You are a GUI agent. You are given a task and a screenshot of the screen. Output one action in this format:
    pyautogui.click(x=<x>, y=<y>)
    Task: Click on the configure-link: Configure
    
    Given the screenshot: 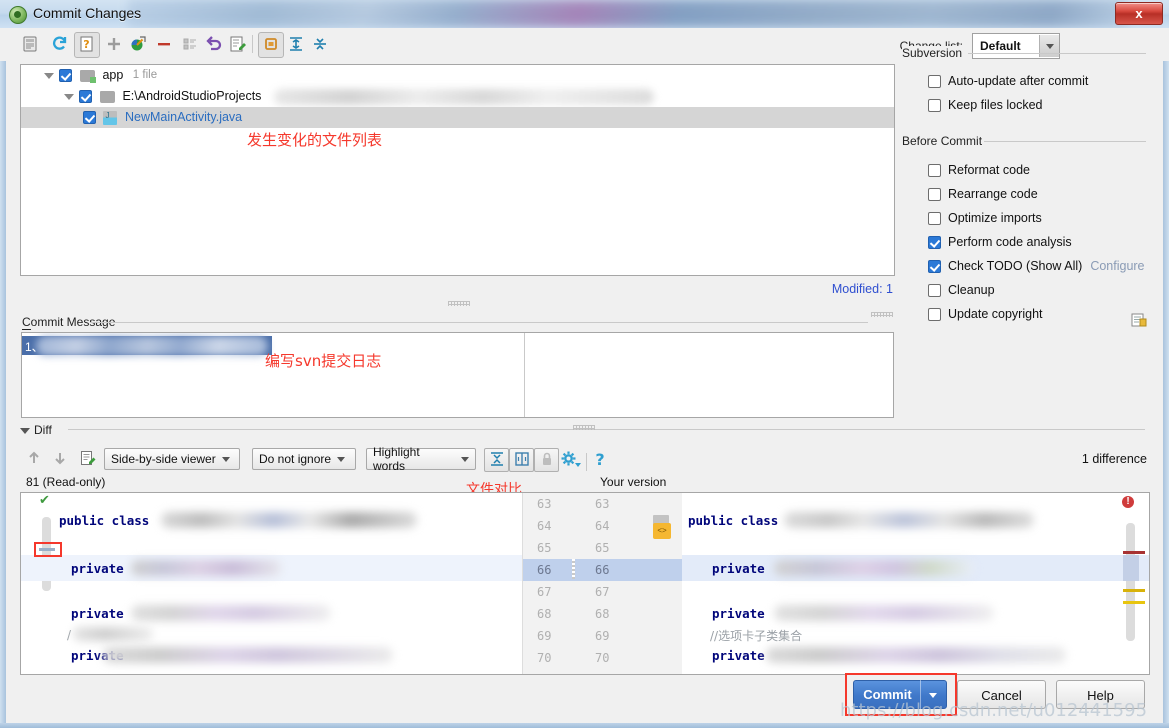 What is the action you would take?
    pyautogui.click(x=1117, y=266)
    